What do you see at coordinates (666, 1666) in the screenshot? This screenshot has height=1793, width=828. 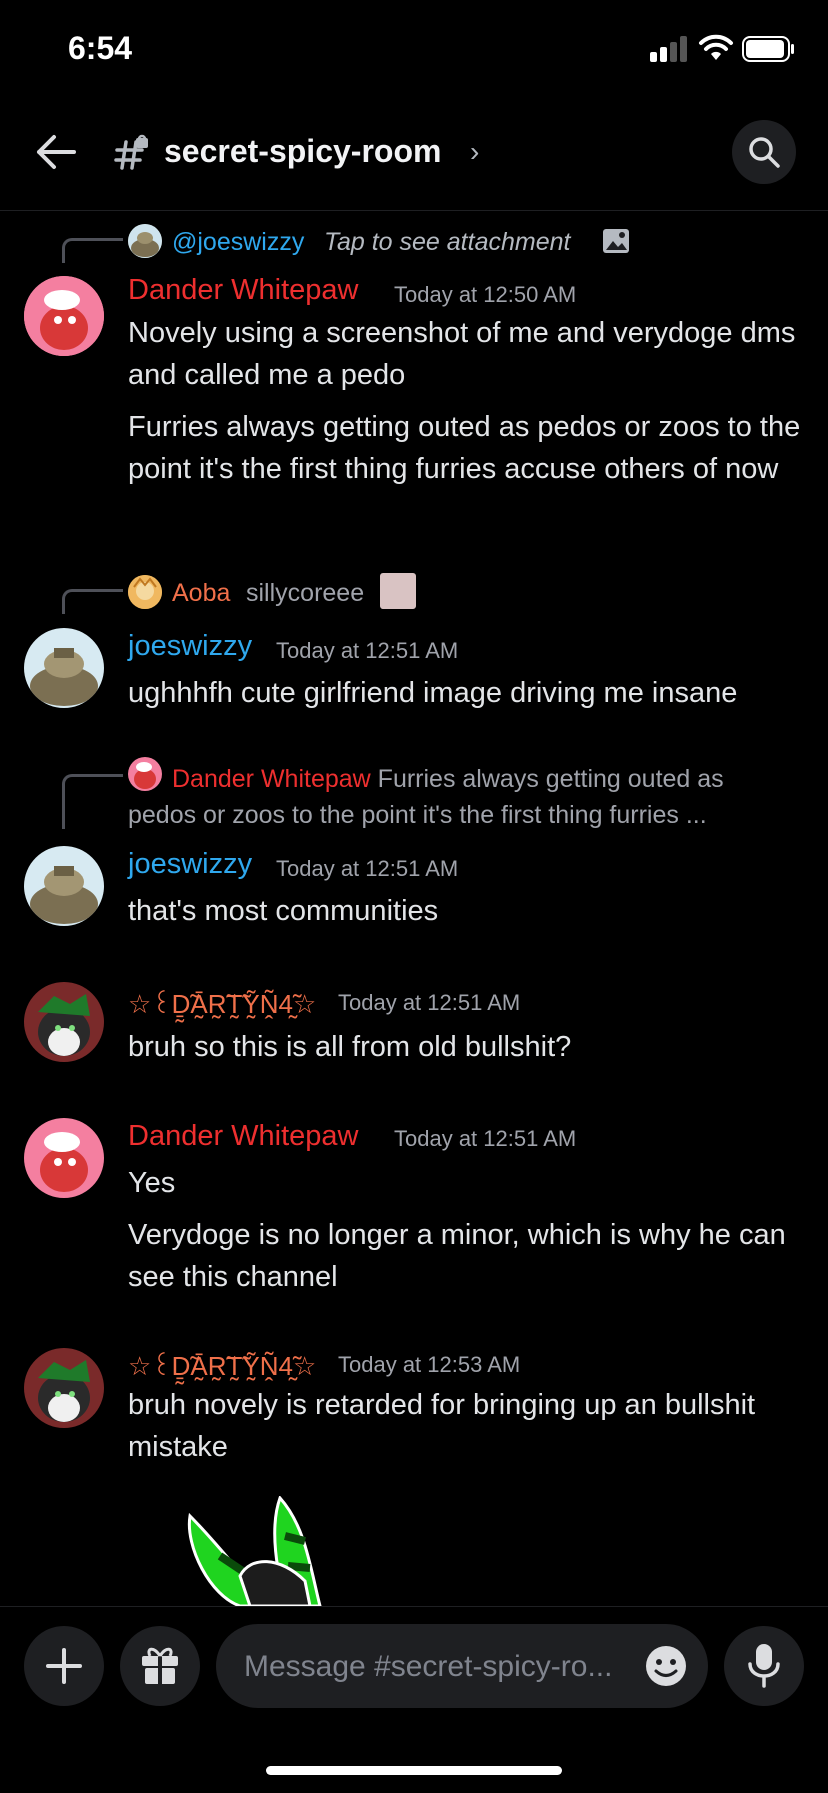 I see `emoji-icon` at bounding box center [666, 1666].